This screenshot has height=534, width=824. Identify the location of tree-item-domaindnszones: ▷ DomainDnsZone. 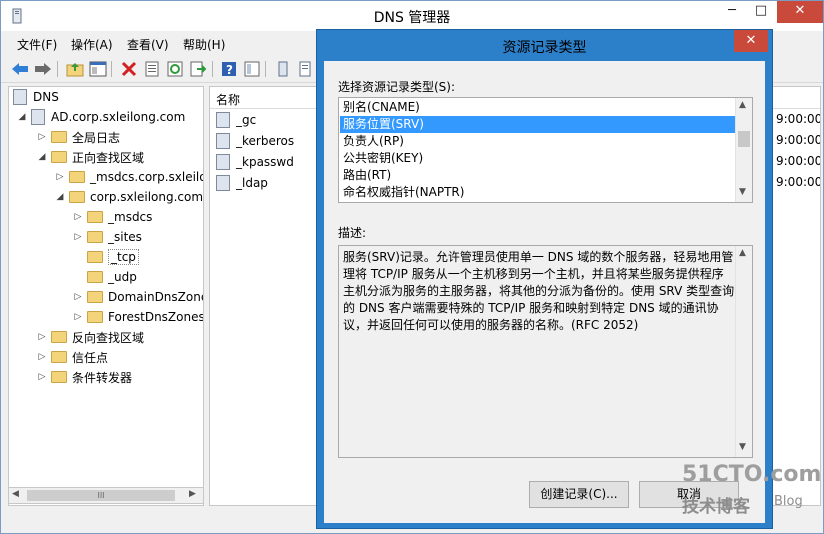
(138, 297).